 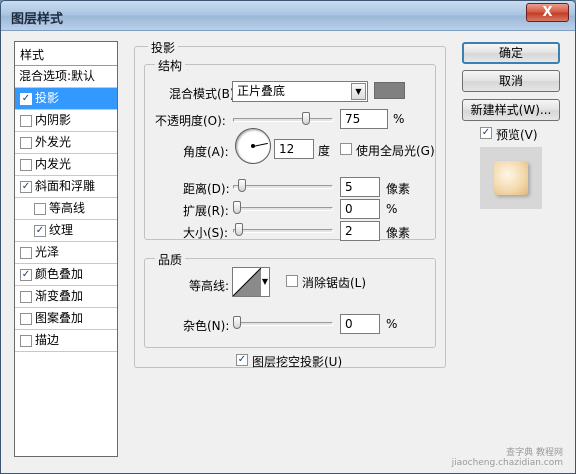 I want to click on style-item-label: 等高线, so click(x=67, y=208).